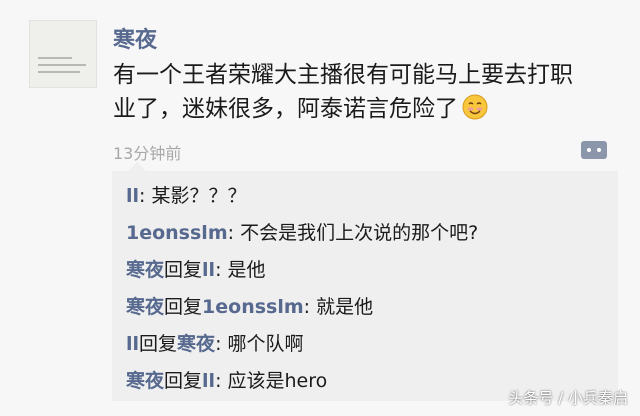  What do you see at coordinates (177, 233) in the screenshot?
I see `comment-author: 1eonsslm` at bounding box center [177, 233].